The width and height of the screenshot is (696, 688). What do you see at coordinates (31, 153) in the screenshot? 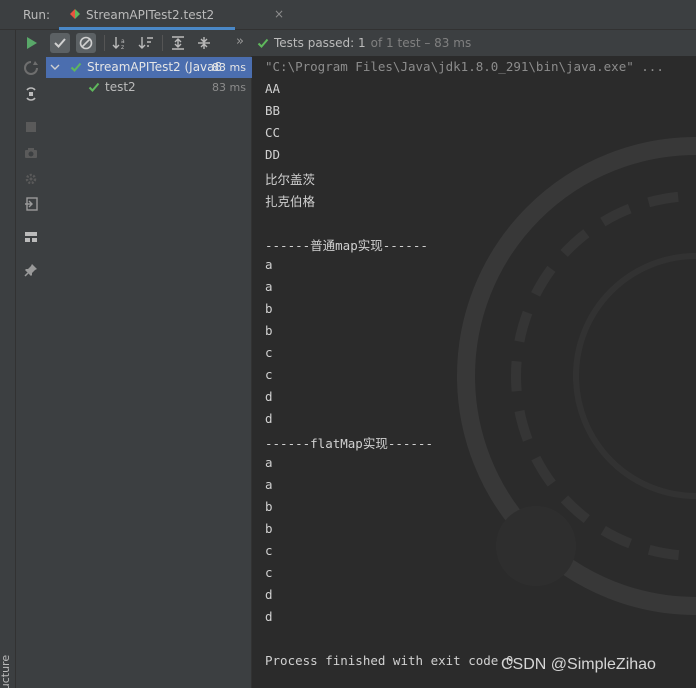
I see `camera-icon` at bounding box center [31, 153].